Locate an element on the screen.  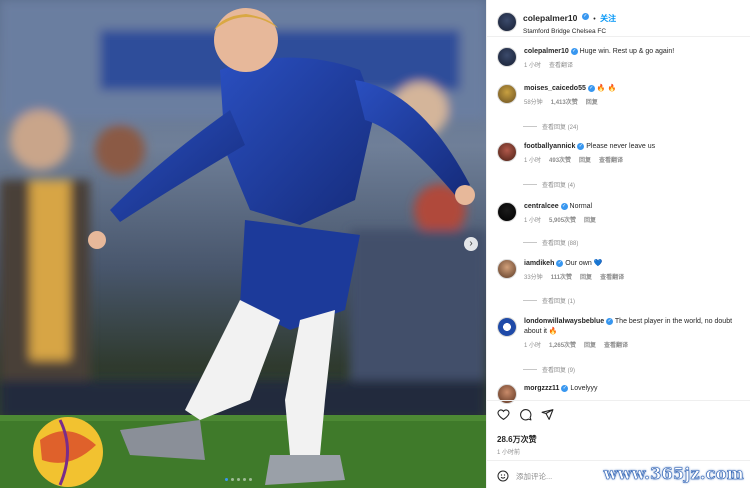
view-replies-label: 查看回复 (88) is located at coordinates (560, 242).